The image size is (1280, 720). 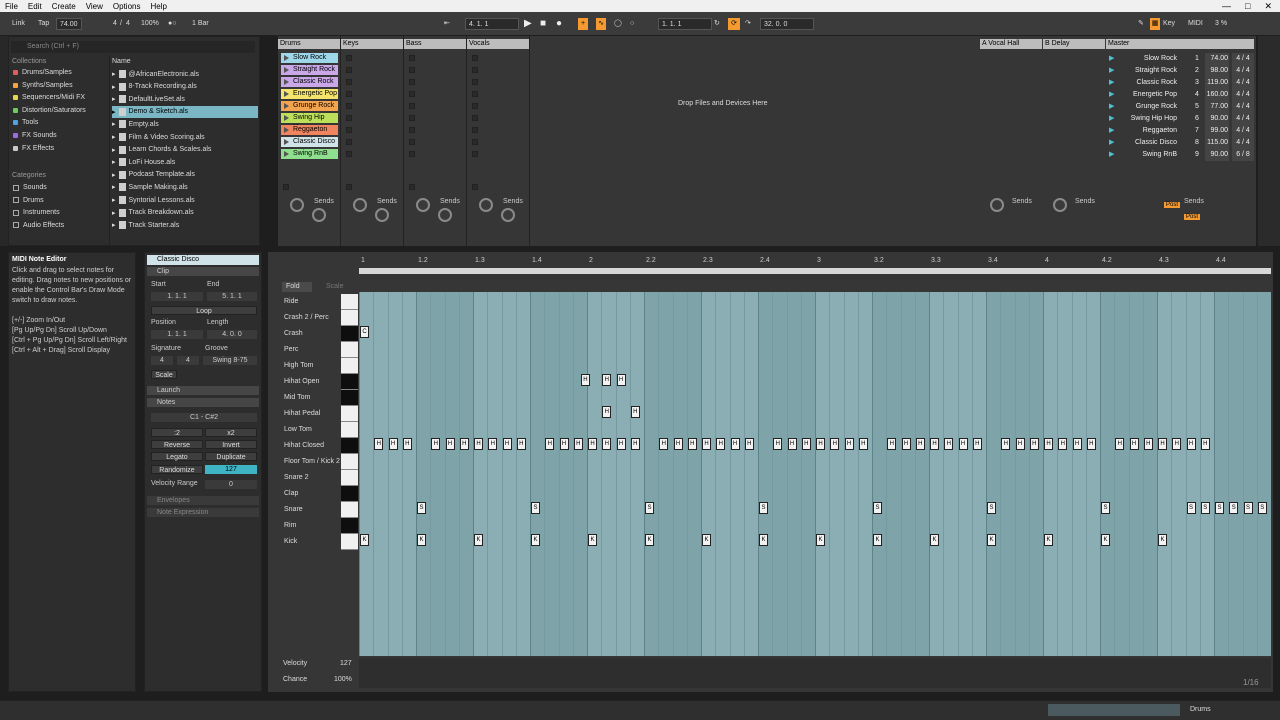 What do you see at coordinates (1180, 44) in the screenshot?
I see `master-track: Master` at bounding box center [1180, 44].